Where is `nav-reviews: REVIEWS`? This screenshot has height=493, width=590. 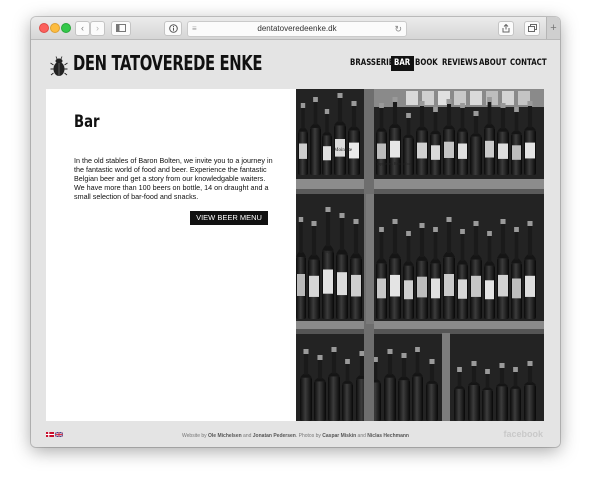 nav-reviews: REVIEWS is located at coordinates (460, 63).